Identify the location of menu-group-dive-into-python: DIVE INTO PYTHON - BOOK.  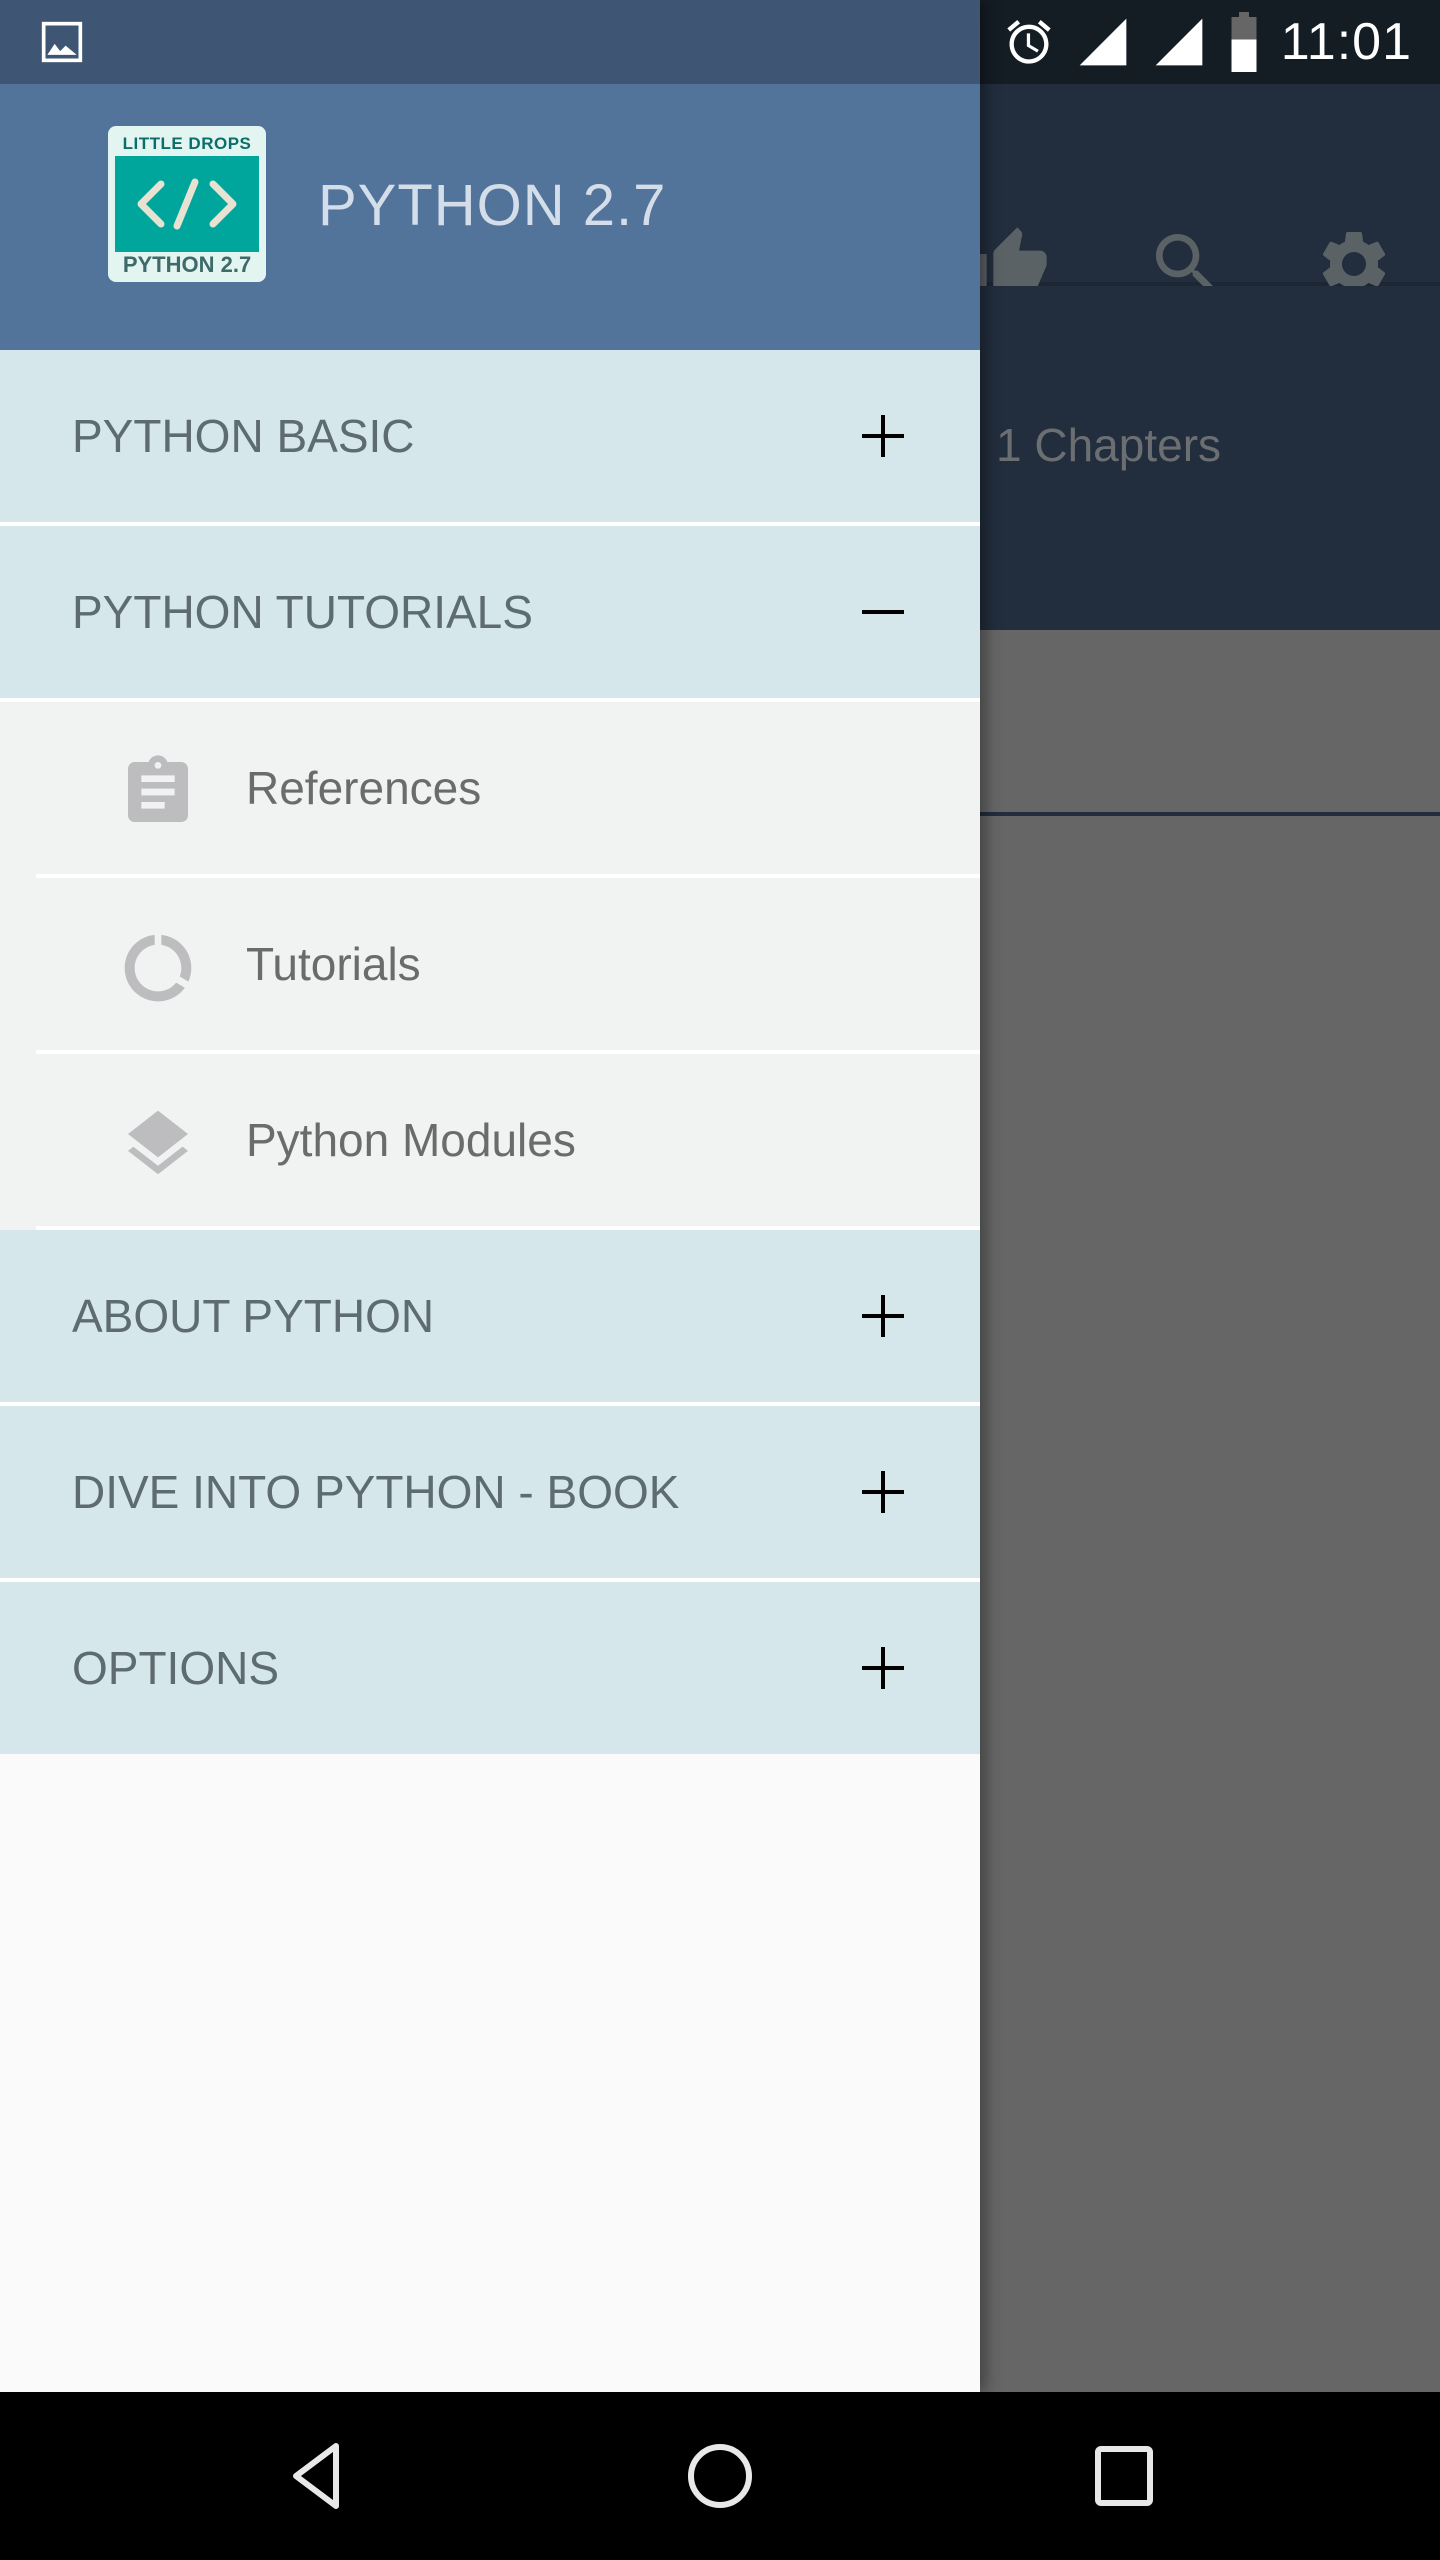
(490, 1494).